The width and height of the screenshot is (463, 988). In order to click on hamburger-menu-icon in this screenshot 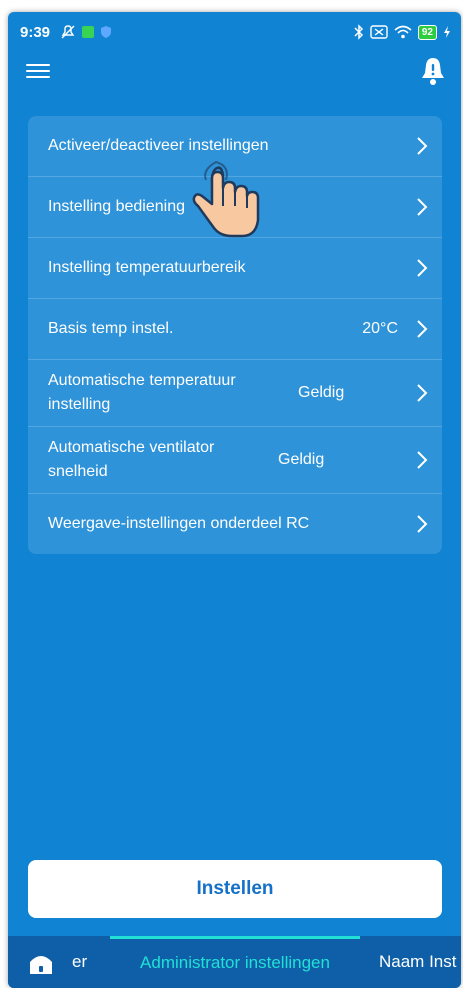, I will do `click(38, 70)`.